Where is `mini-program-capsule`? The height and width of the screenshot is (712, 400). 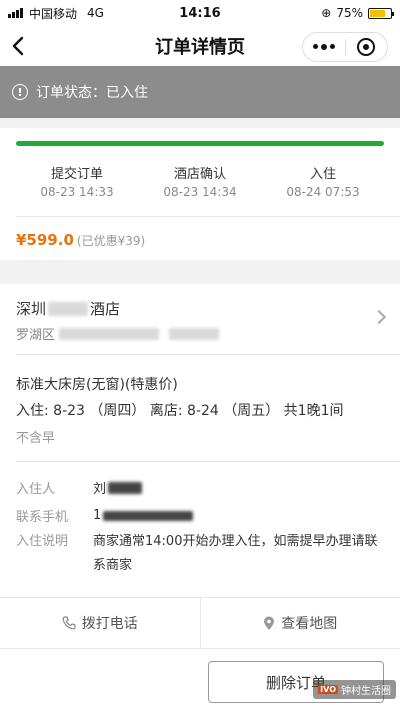 mini-program-capsule is located at coordinates (345, 47).